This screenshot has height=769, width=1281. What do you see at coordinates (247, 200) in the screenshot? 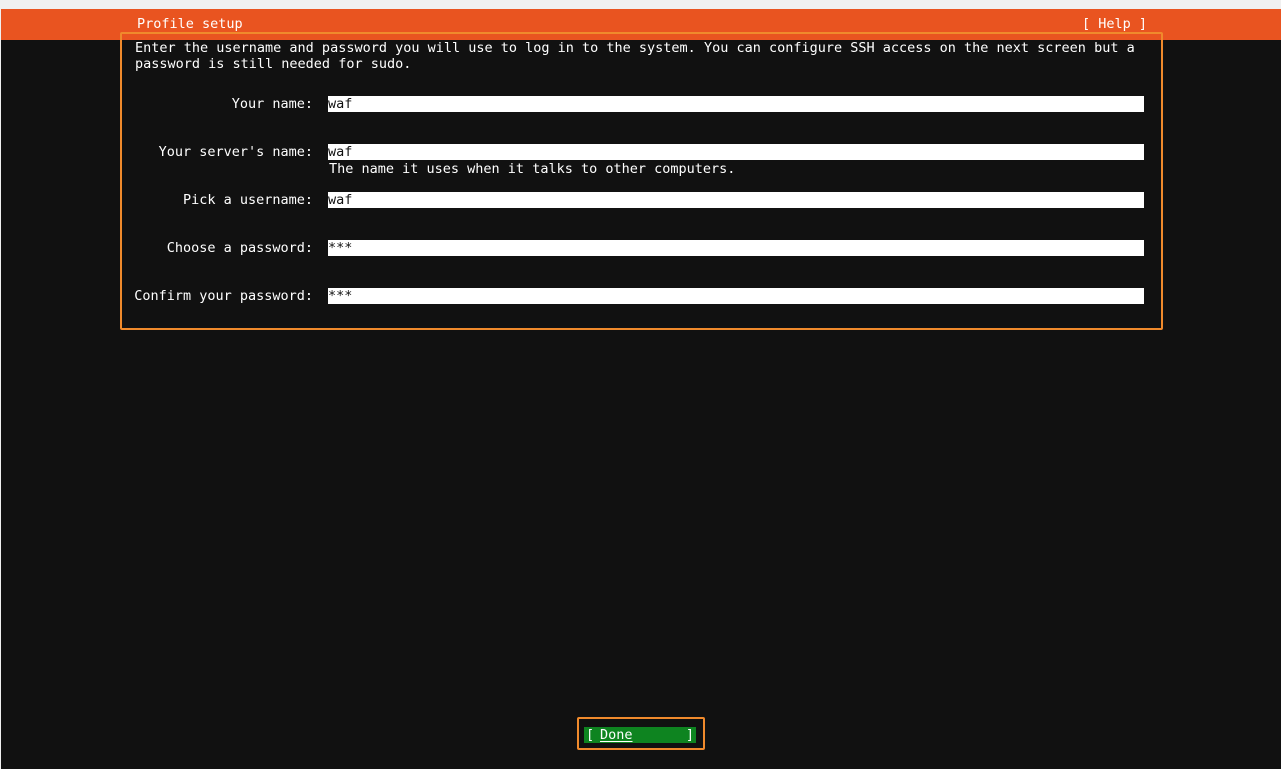
I see `username-label: Pick a username:` at bounding box center [247, 200].